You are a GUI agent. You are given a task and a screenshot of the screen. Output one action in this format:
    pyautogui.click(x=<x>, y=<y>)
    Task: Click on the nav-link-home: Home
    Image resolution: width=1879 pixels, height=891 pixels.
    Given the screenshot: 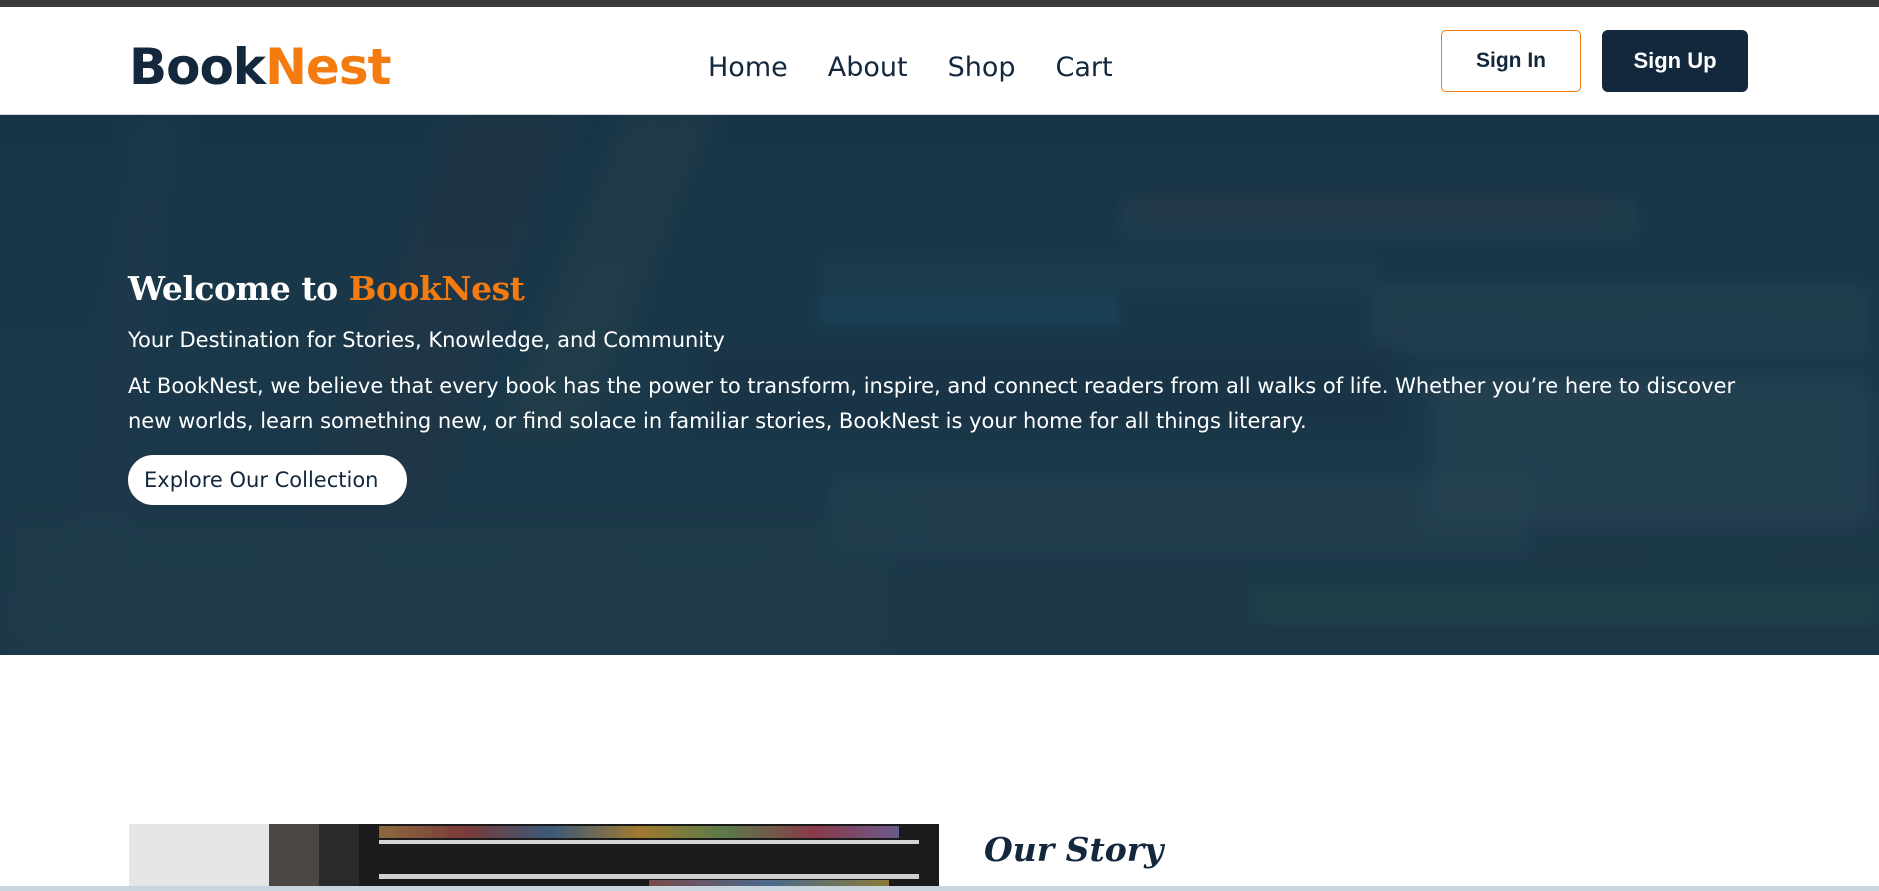 What is the action you would take?
    pyautogui.click(x=748, y=68)
    